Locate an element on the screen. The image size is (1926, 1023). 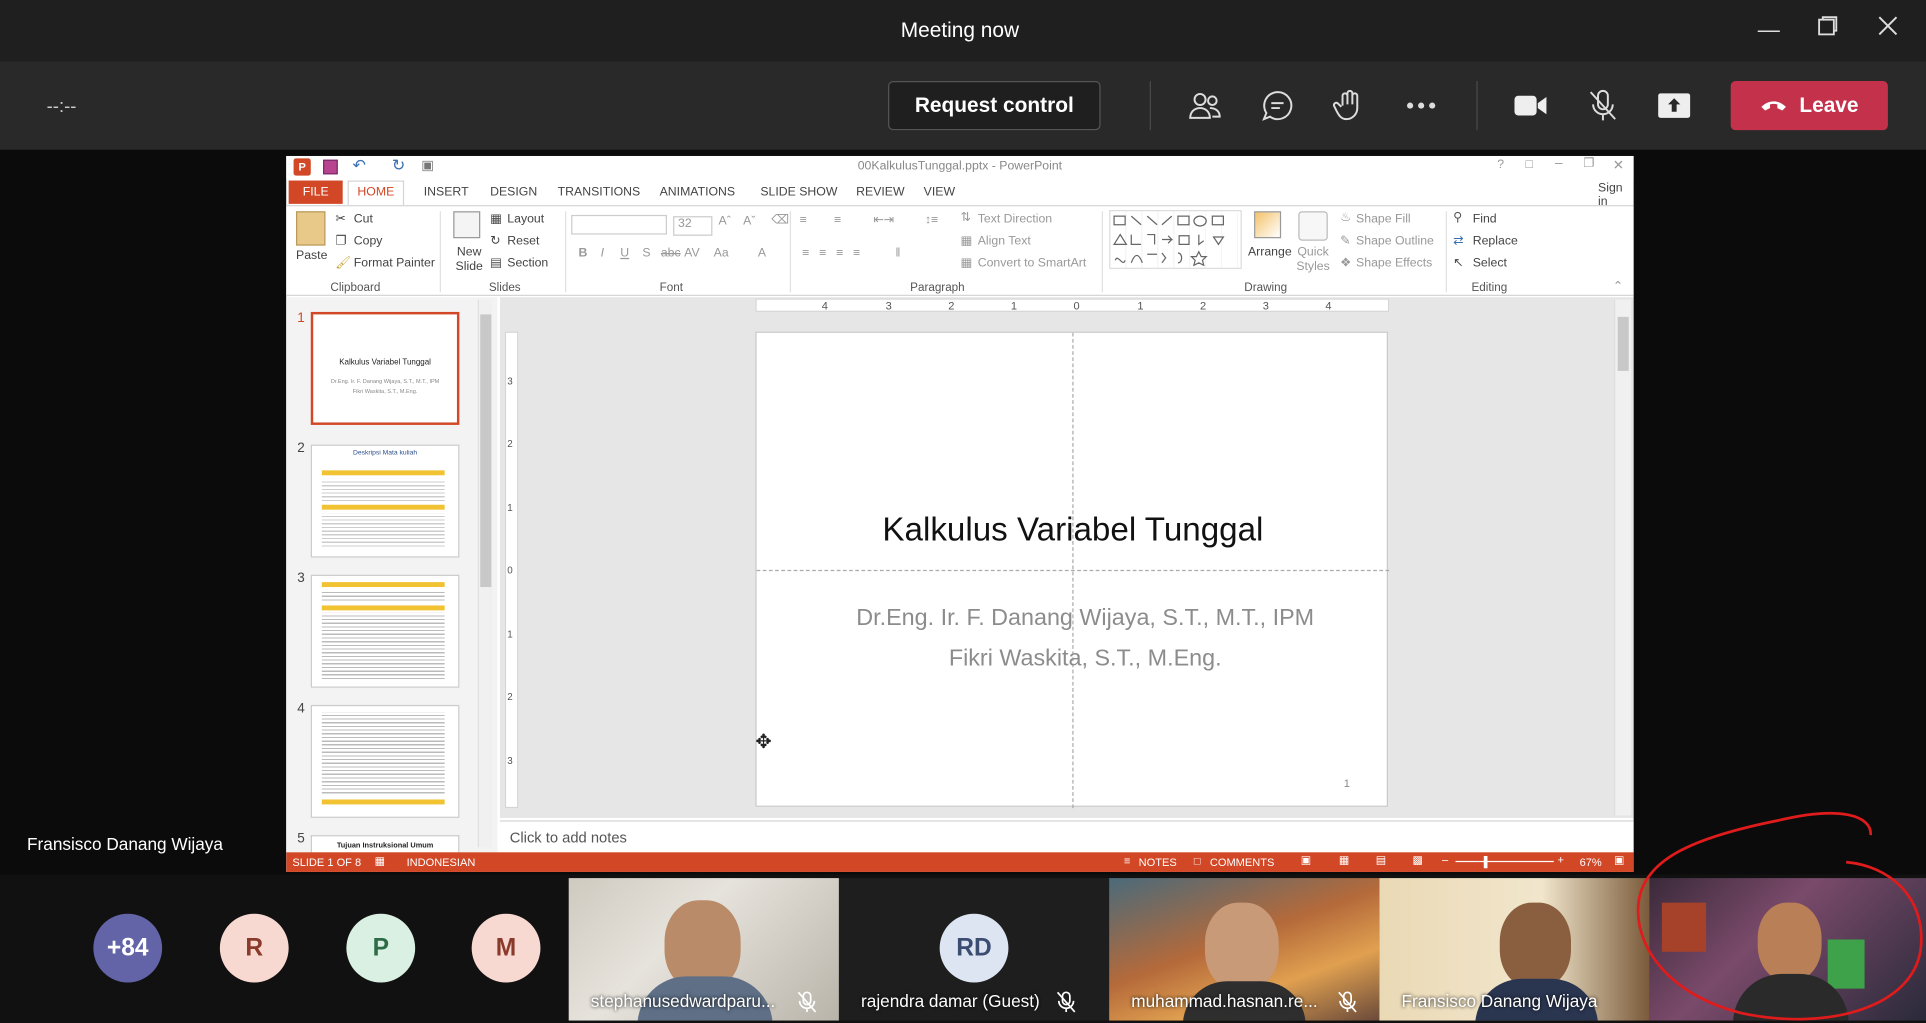
avatar: P is located at coordinates (381, 948).